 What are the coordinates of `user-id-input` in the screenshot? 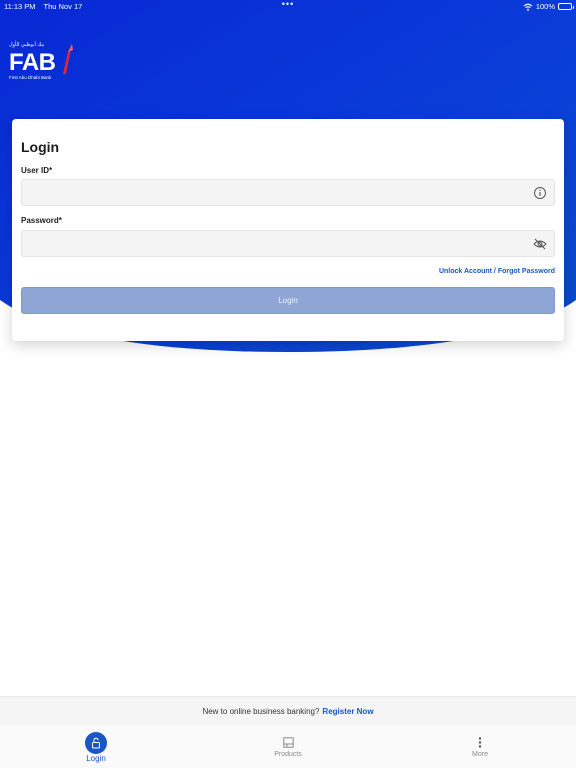 It's located at (288, 192).